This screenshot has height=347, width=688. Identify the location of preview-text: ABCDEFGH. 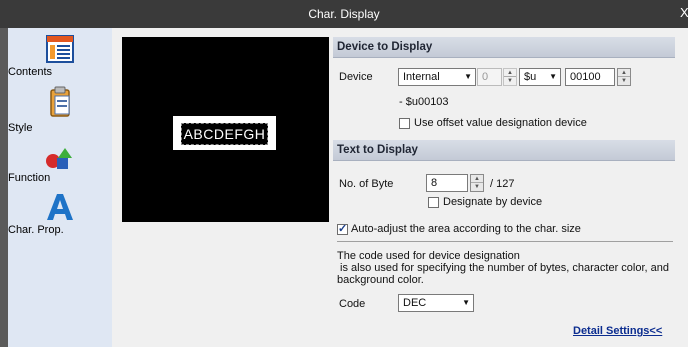
(224, 134).